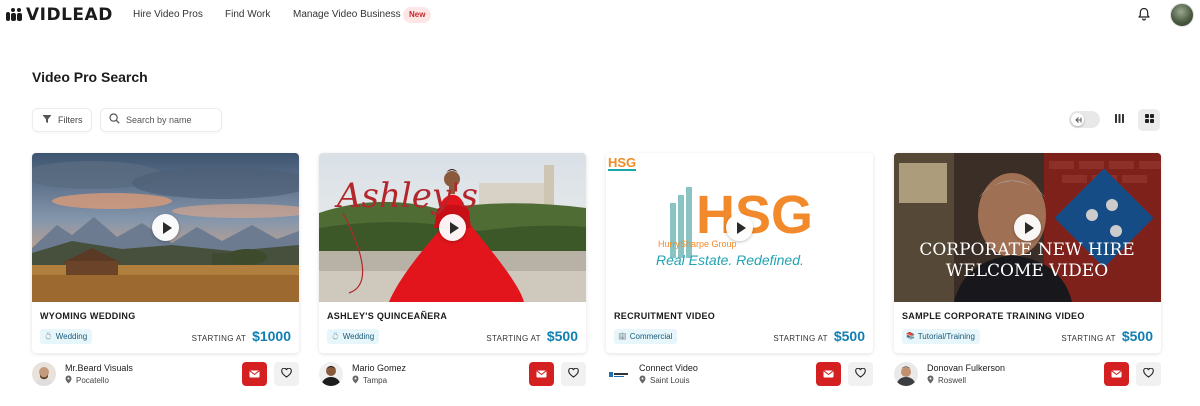  Describe the element at coordinates (99, 368) in the screenshot. I see `owner-name: Mr.Beard Visuals` at that location.